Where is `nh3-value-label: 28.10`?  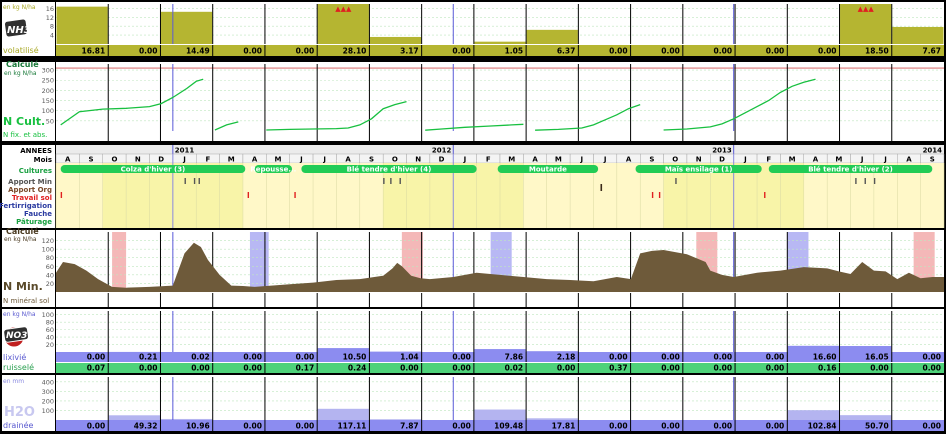 nh3-value-label: 28.10 is located at coordinates (355, 51).